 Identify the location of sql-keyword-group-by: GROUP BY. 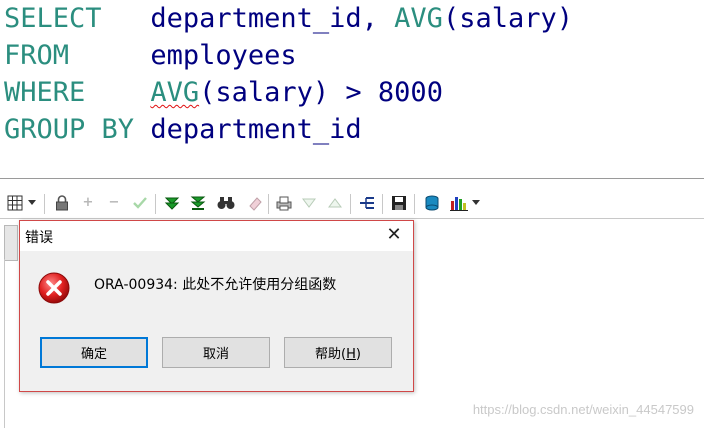
(69, 129).